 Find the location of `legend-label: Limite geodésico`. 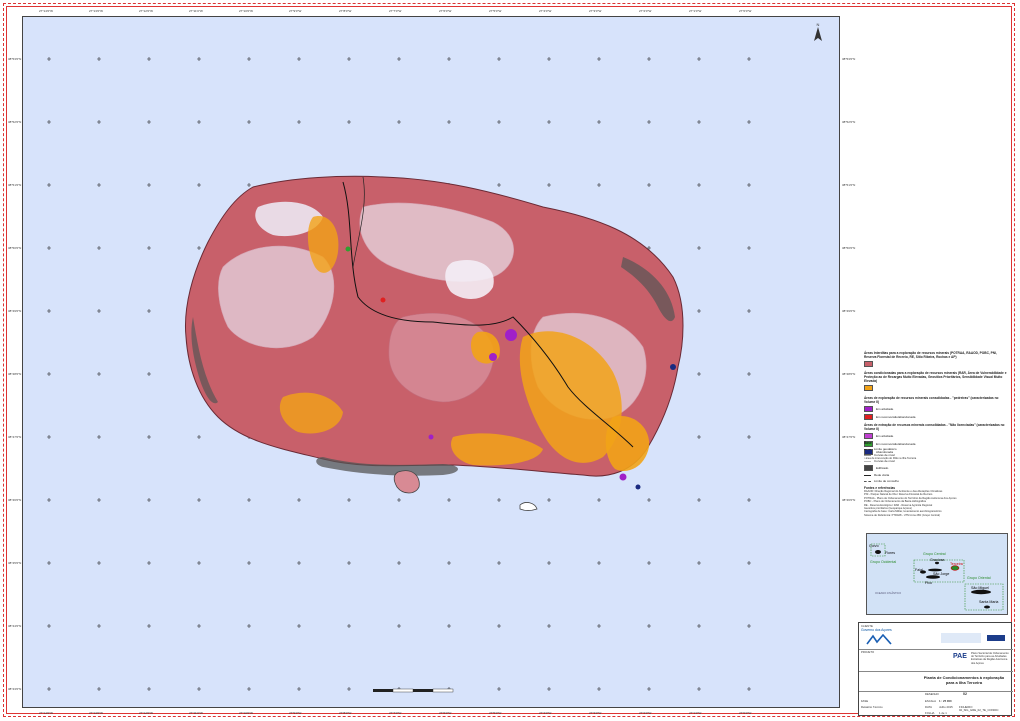

legend-label: Limite geodésico is located at coordinates (885, 449).